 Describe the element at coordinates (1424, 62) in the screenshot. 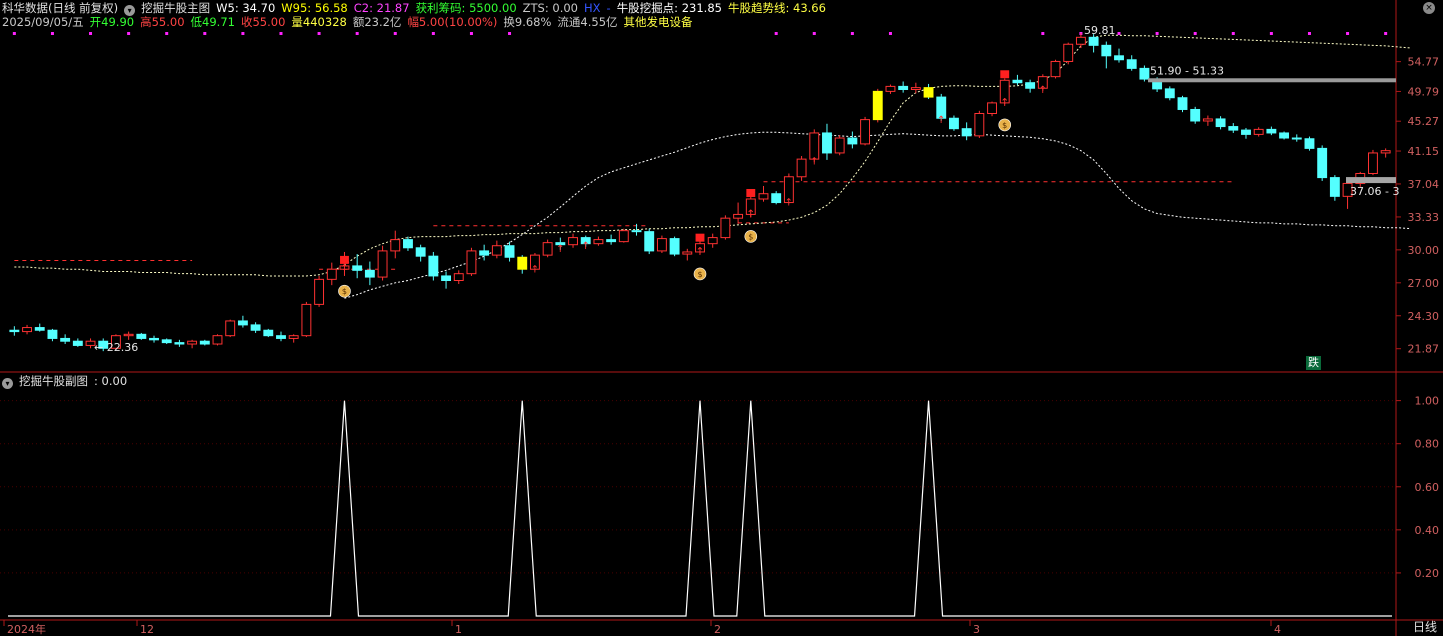

I see `y-tick-label: 54.77` at that location.